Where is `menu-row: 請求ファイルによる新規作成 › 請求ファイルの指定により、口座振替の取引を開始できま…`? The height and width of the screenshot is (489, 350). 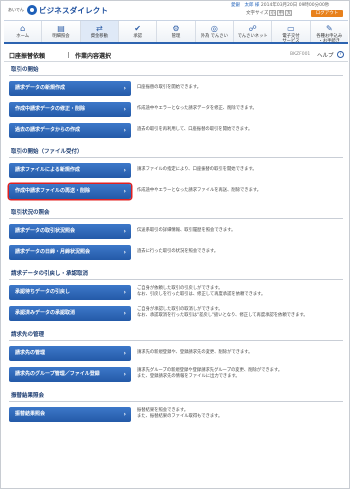 menu-row: 請求ファイルによる新規作成 › 請求ファイルの指定により、口座振替の取引を開始できま… is located at coordinates (176, 170).